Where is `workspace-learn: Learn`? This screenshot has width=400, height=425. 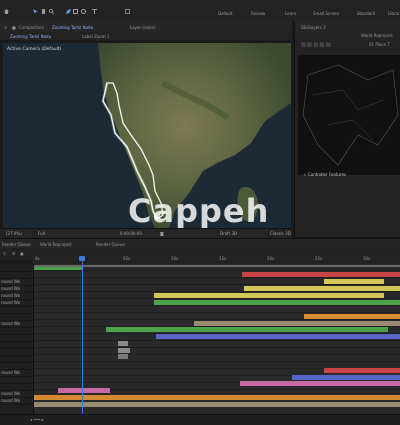
workspace-learn: Learn is located at coordinates (290, 13).